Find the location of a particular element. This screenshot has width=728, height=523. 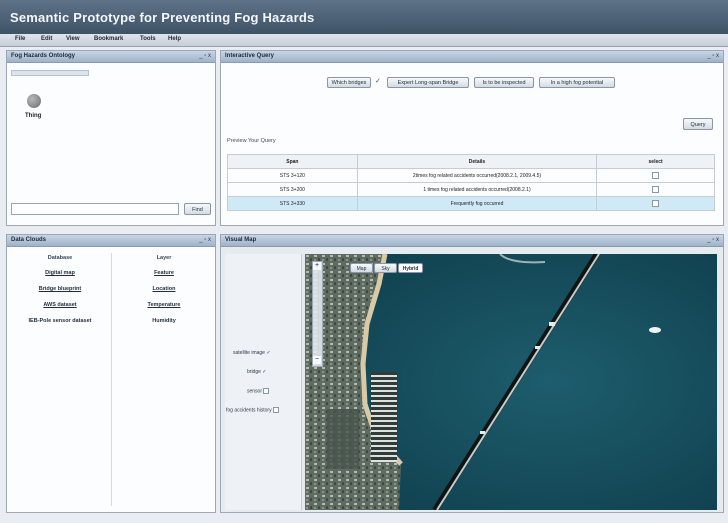

table-header-row: Span Details select is located at coordinates (471, 161).